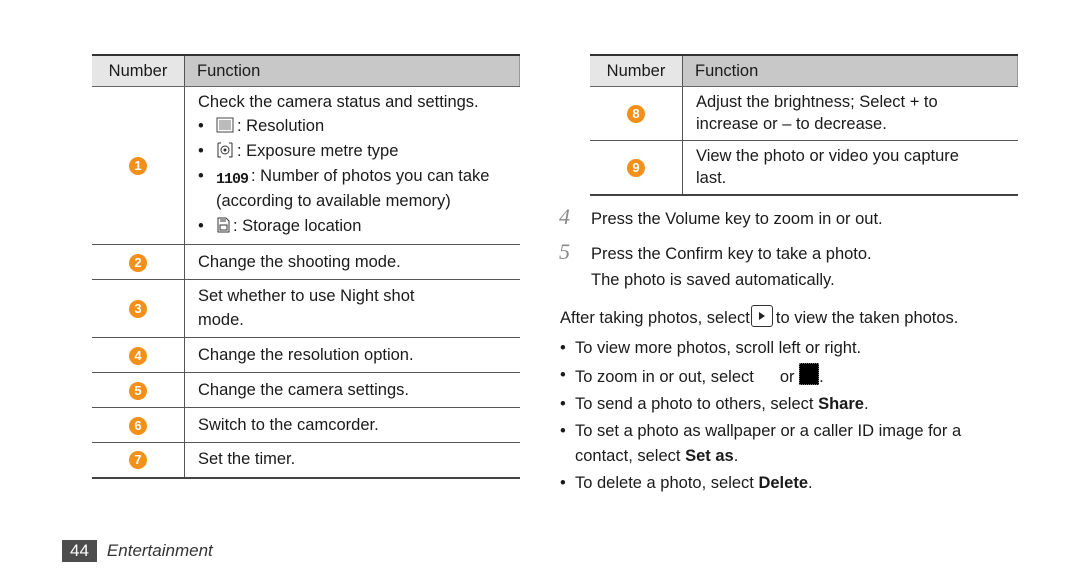 Image resolution: width=1080 pixels, height=586 pixels. Describe the element at coordinates (223, 225) in the screenshot. I see `storage-icon` at that location.